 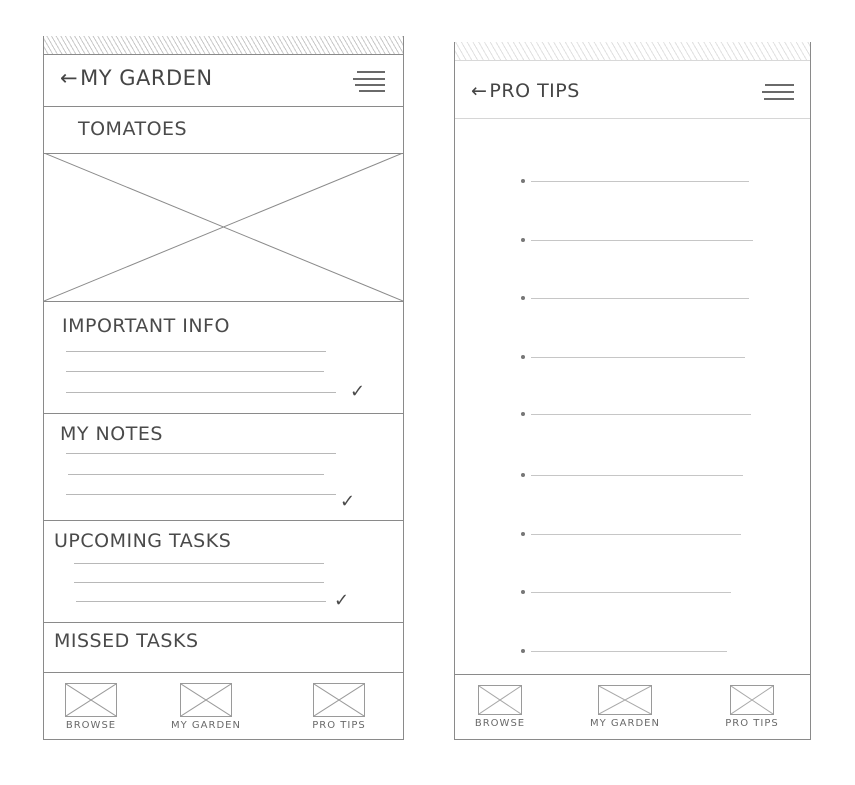 I want to click on app-header: ←MY GARDEN, so click(x=223, y=80).